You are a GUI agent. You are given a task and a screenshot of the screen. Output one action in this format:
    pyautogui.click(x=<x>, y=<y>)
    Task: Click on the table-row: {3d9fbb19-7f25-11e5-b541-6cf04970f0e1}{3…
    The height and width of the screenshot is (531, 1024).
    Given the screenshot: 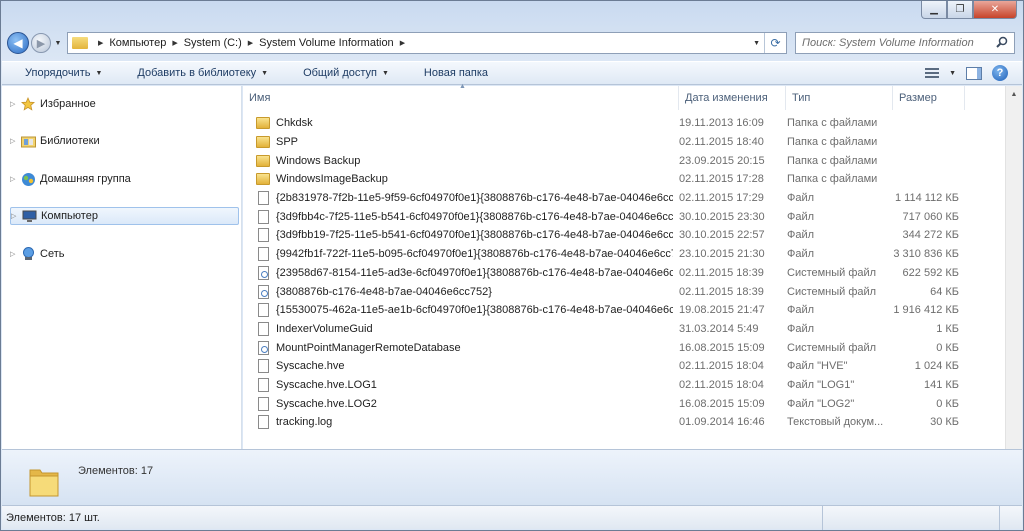 What is the action you would take?
    pyautogui.click(x=632, y=235)
    